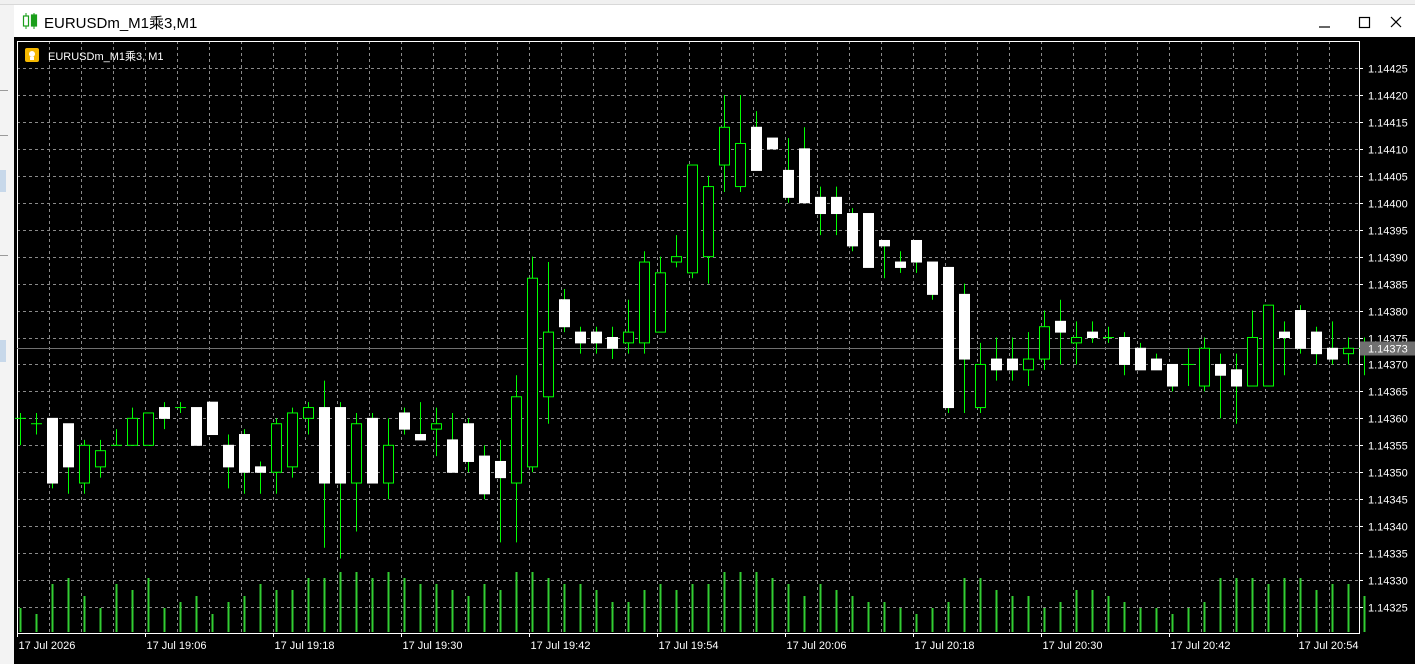 This screenshot has height=664, width=1415. What do you see at coordinates (1388, 528) in the screenshot?
I see `y-axis-tick-label: 1.14340` at bounding box center [1388, 528].